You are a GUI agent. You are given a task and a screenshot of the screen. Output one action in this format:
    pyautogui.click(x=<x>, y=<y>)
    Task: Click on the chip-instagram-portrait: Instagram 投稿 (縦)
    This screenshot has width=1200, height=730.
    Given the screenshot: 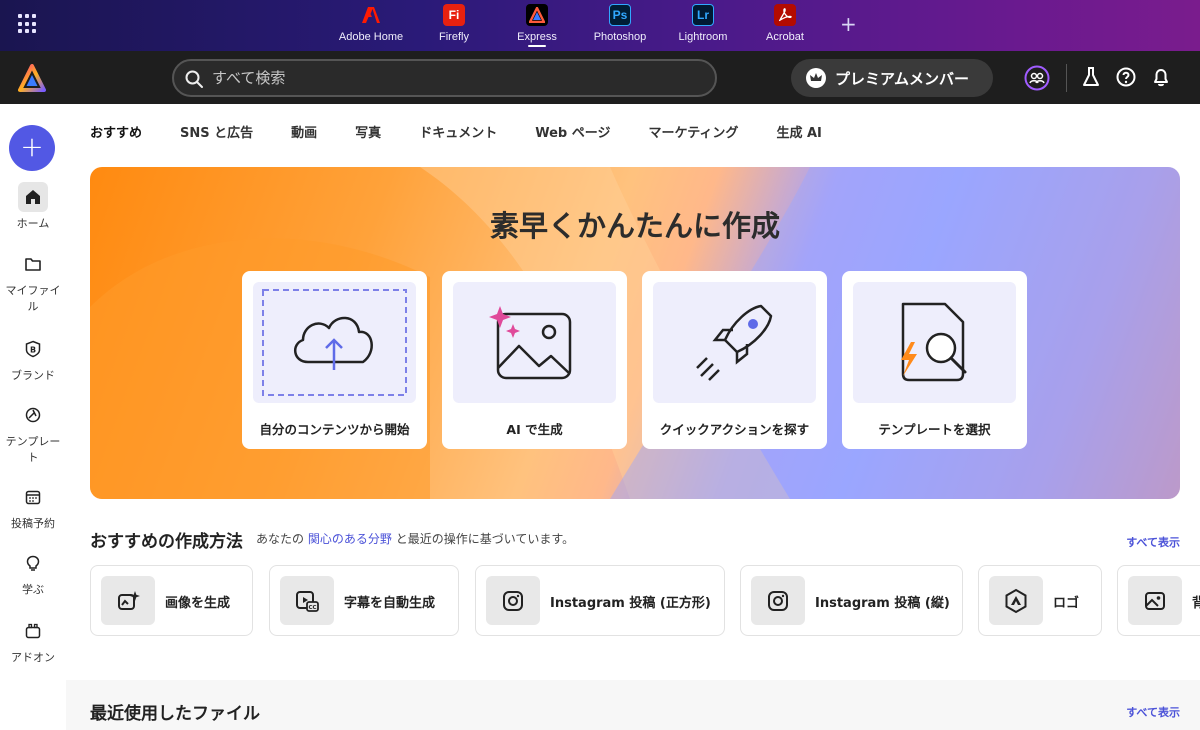 What is the action you would take?
    pyautogui.click(x=851, y=600)
    